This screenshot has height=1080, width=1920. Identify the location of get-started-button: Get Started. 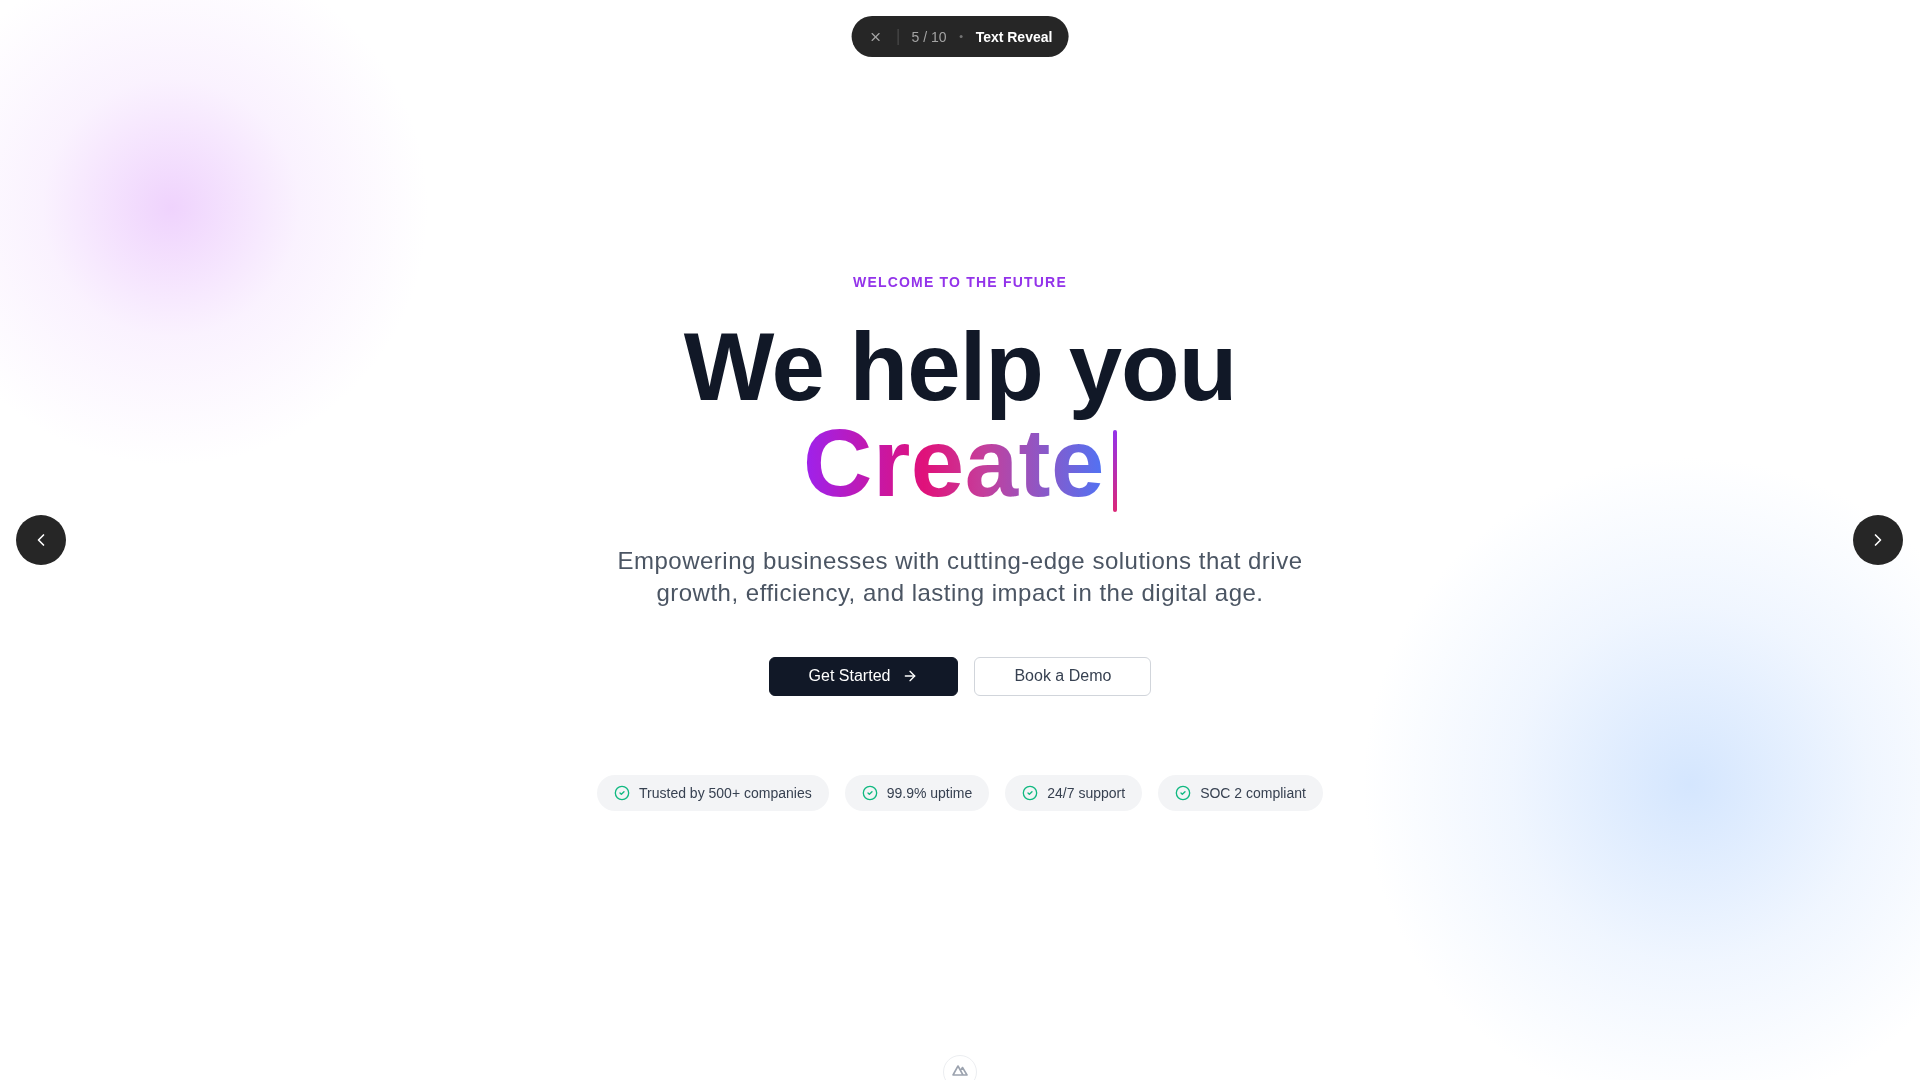
(863, 676).